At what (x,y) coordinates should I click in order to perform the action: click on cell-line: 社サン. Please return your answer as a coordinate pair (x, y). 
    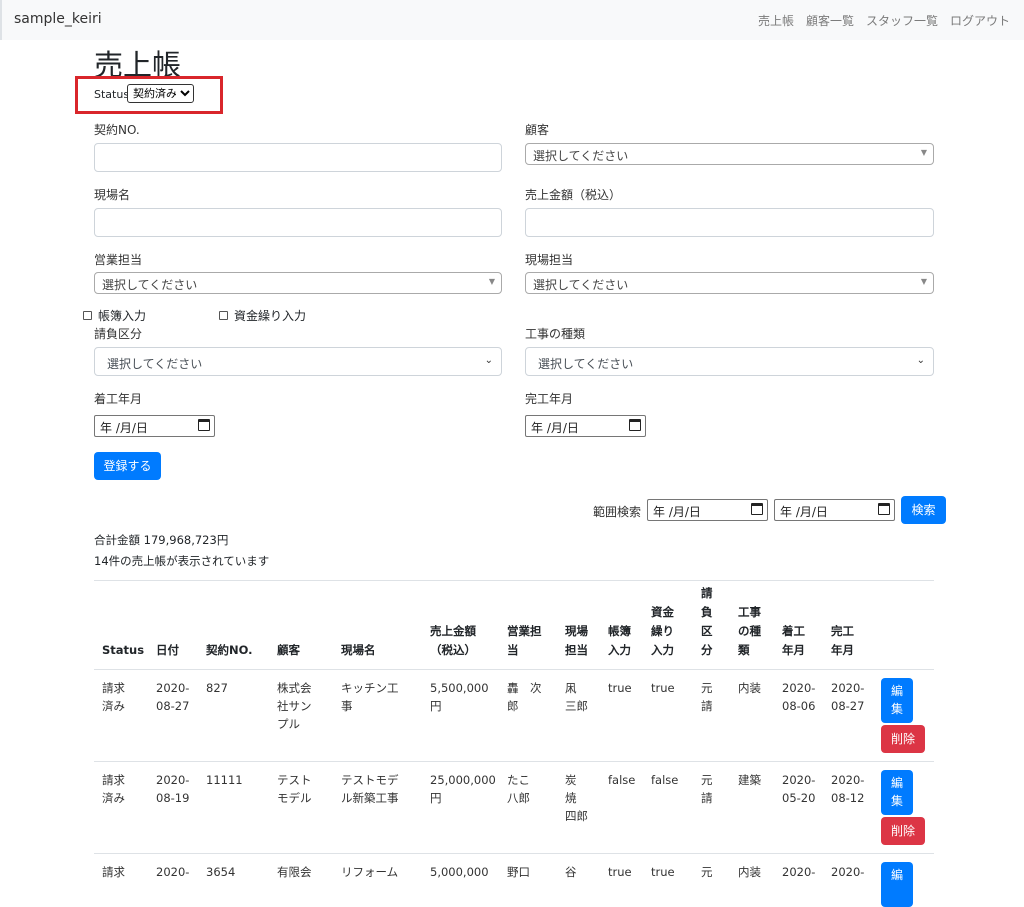
    Looking at the image, I should click on (294, 706).